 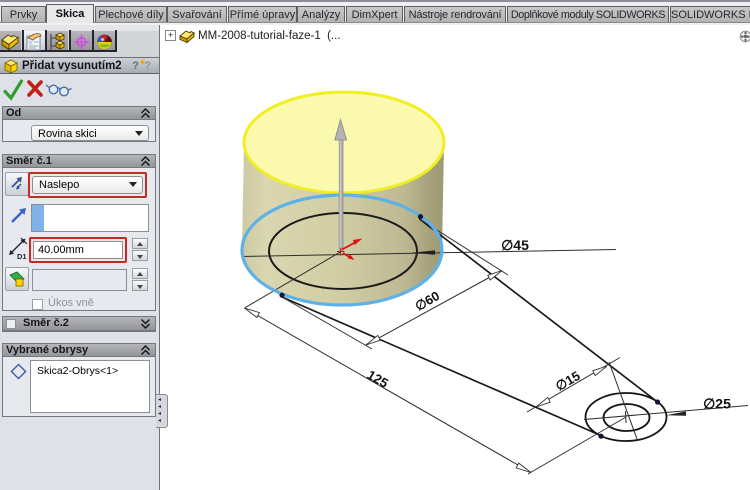 I want to click on svg-text: ∅60, so click(x=427, y=301).